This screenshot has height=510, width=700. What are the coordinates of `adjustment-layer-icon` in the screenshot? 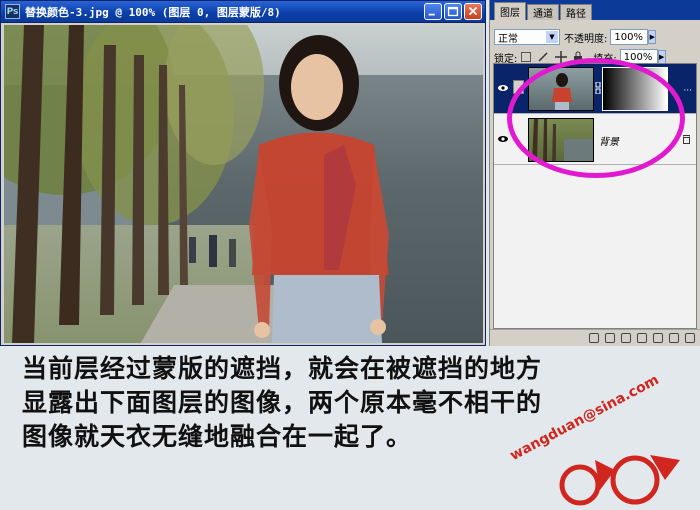 It's located at (642, 338).